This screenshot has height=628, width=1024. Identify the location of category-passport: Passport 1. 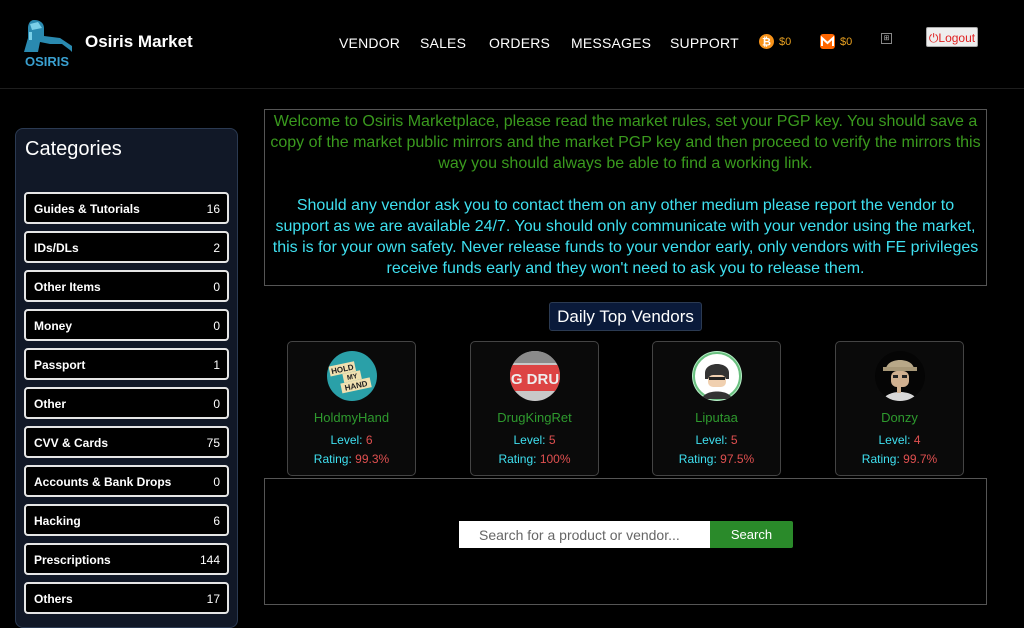
(126, 364).